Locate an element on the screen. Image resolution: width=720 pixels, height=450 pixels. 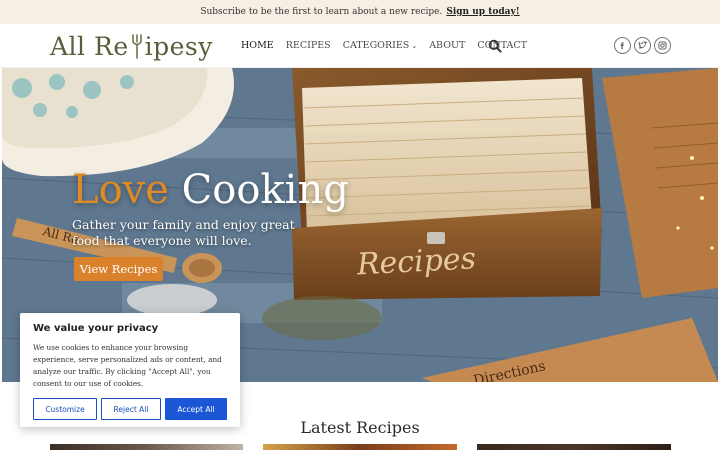
view-recipes-button: View Recipes is located at coordinates (118, 269).